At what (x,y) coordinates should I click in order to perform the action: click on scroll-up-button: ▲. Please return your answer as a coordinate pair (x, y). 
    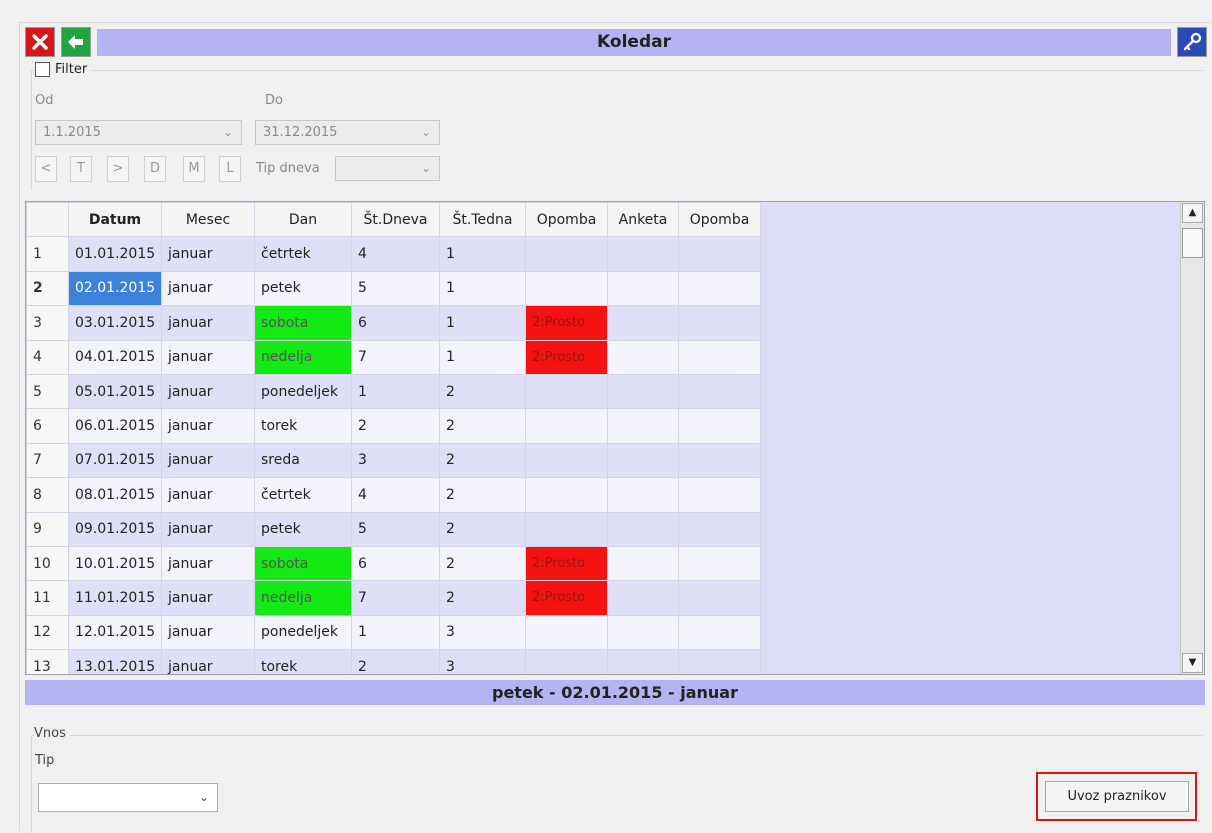
    Looking at the image, I should click on (1192, 213).